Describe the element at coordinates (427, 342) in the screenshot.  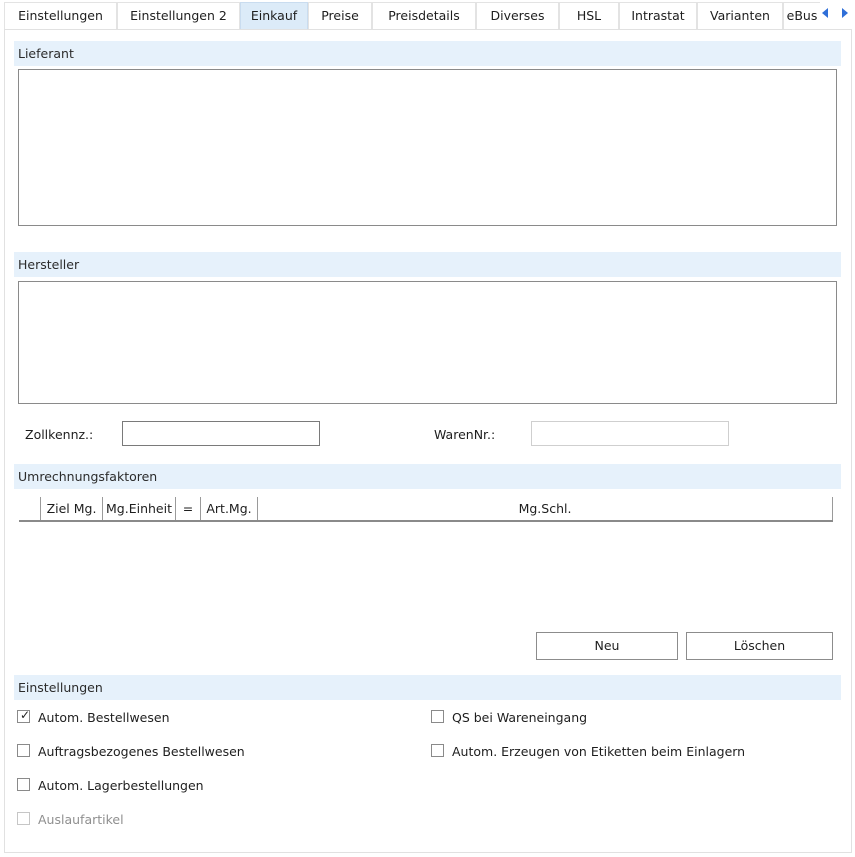
I see `hersteller-list` at that location.